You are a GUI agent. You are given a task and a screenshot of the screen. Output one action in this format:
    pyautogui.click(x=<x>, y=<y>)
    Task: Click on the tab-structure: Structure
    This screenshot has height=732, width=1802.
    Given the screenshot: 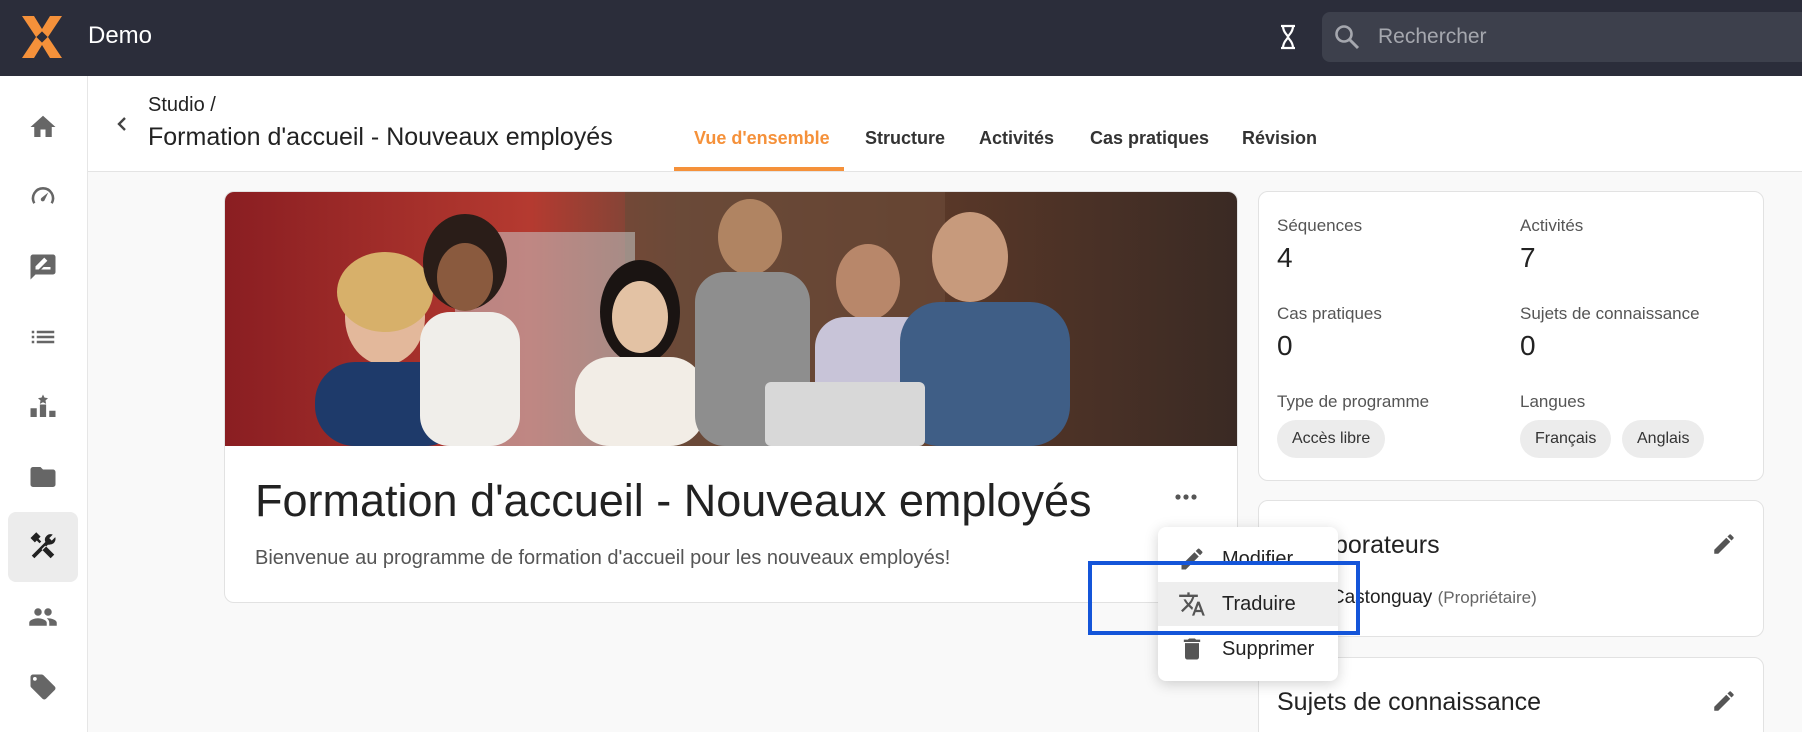 What is the action you would take?
    pyautogui.click(x=905, y=138)
    